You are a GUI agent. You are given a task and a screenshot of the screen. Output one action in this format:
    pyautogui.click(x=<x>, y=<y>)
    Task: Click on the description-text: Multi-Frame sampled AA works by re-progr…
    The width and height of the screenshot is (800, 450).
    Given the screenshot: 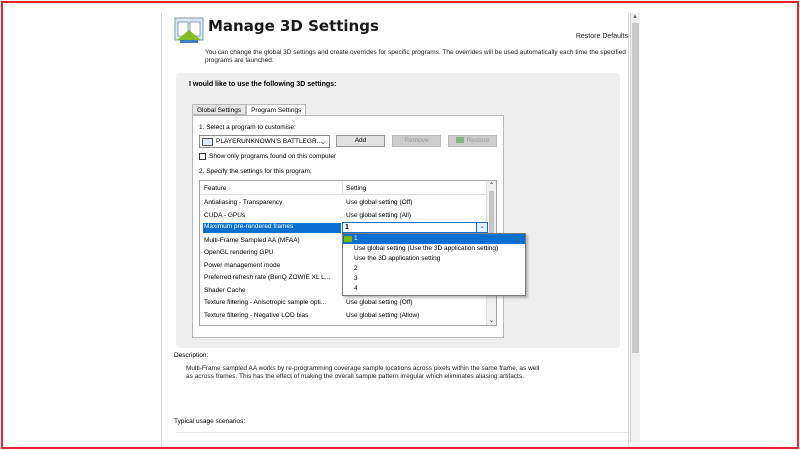 What is the action you would take?
    pyautogui.click(x=363, y=372)
    